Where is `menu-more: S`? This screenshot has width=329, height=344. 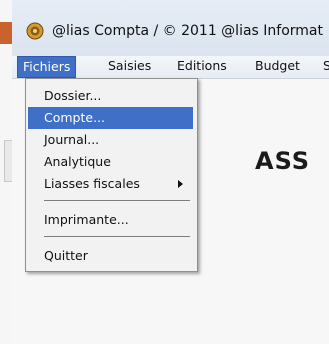 menu-more: S is located at coordinates (323, 66).